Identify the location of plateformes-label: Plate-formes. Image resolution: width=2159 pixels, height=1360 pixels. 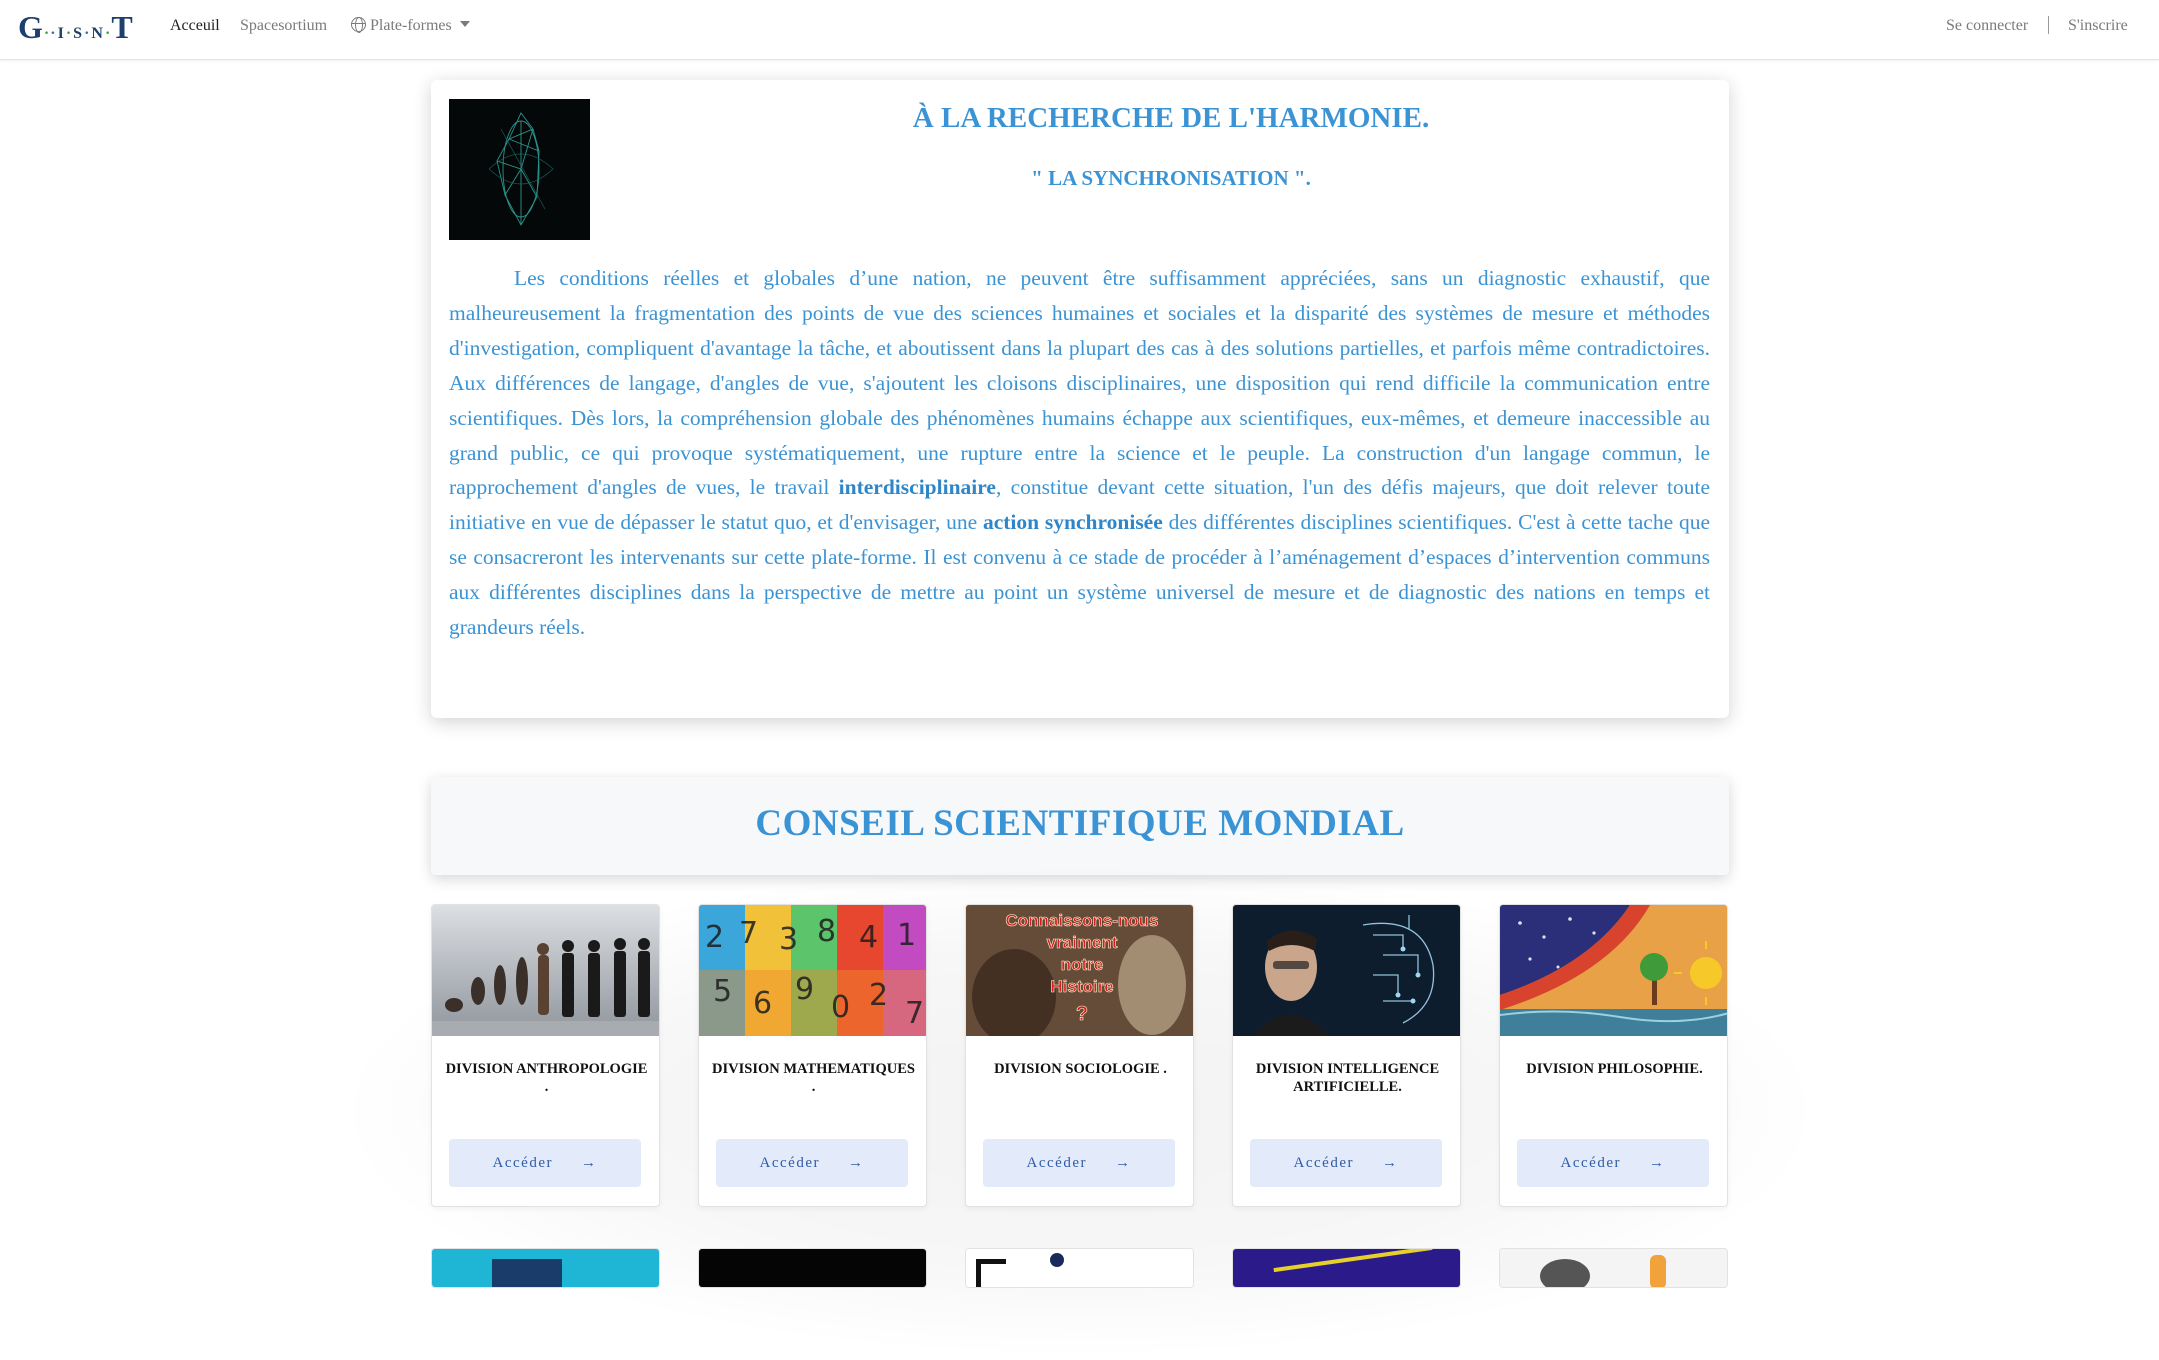
(411, 25).